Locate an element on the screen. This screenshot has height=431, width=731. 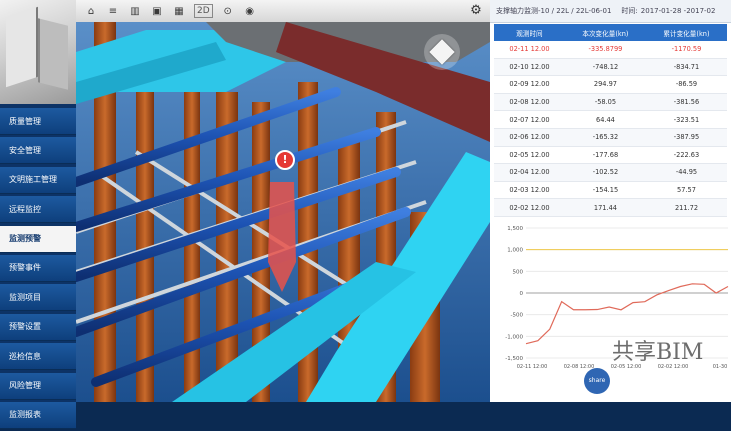
table-row: 02-07 12.00 64.44 -323.51 is located at coordinates (610, 119).